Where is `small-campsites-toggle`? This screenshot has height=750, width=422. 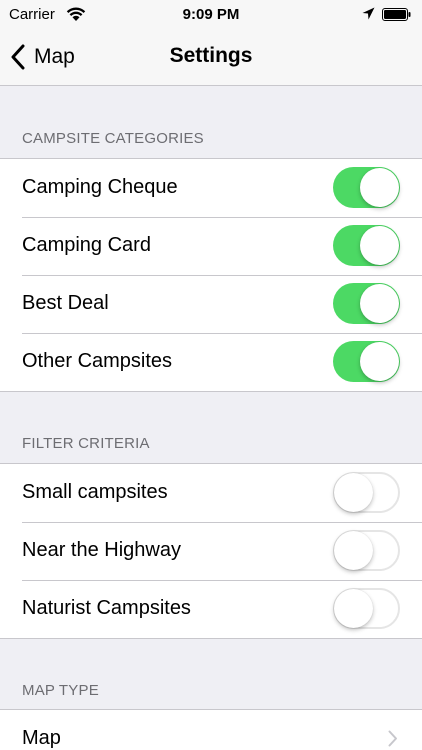 small-campsites-toggle is located at coordinates (366, 492).